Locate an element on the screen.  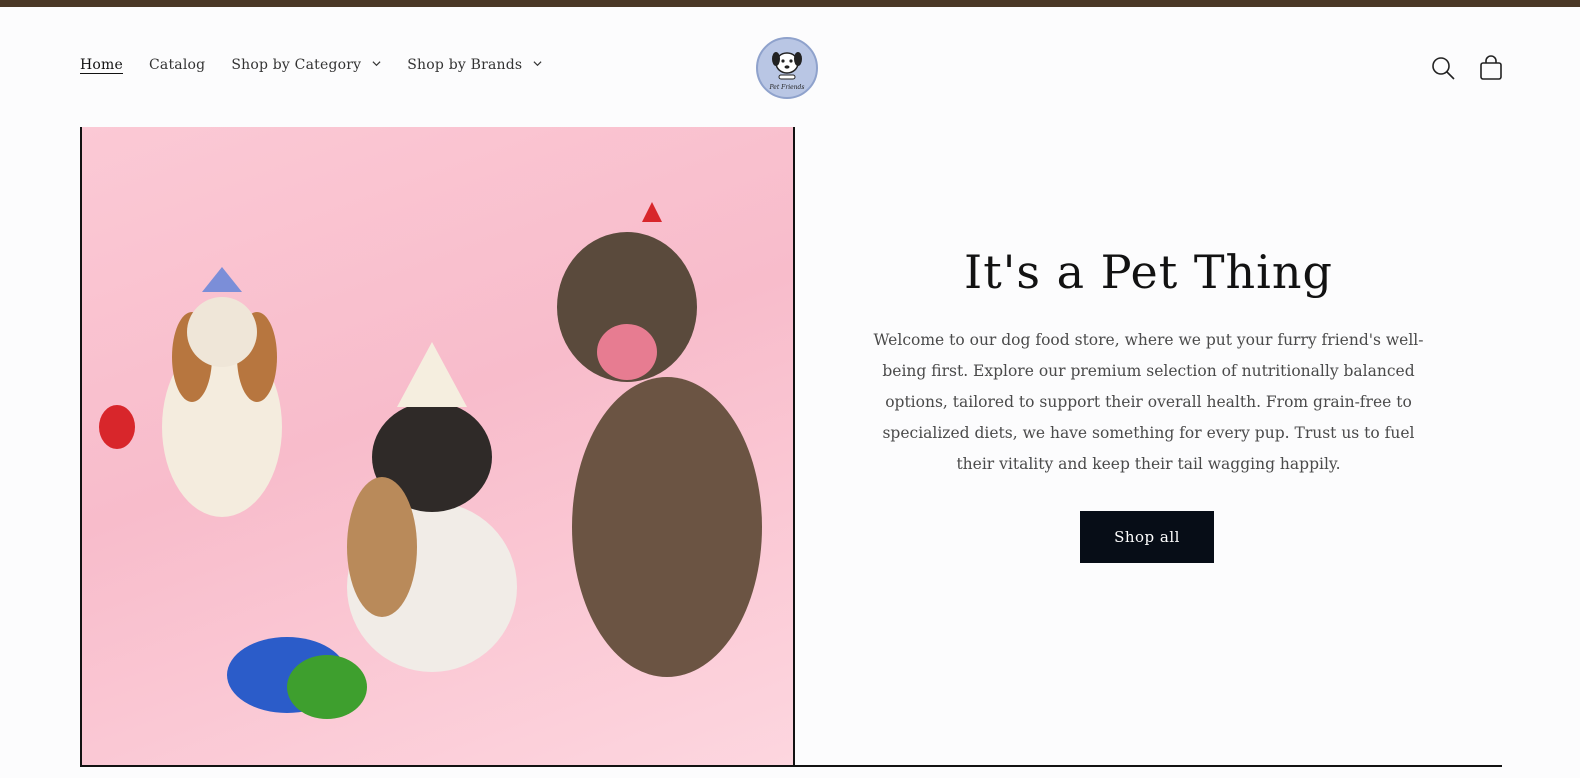
announcement-bar is located at coordinates (790, 3).